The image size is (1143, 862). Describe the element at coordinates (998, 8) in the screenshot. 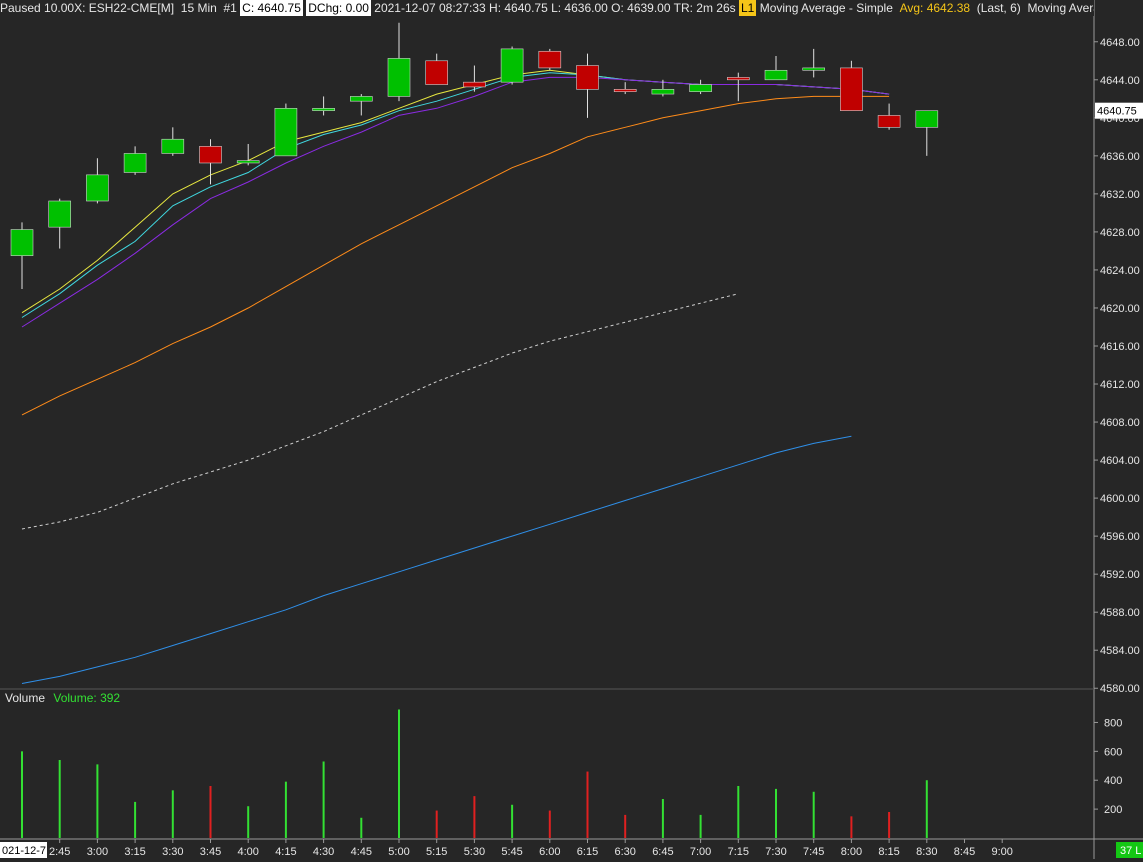

I see `study-params: (Last, 6)` at that location.